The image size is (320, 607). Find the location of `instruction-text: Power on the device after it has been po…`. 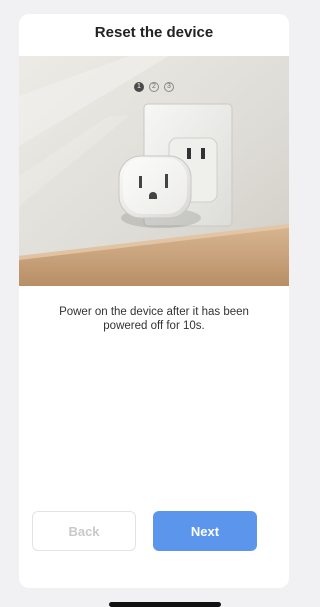

instruction-text: Power on the device after it has been po… is located at coordinates (154, 319).